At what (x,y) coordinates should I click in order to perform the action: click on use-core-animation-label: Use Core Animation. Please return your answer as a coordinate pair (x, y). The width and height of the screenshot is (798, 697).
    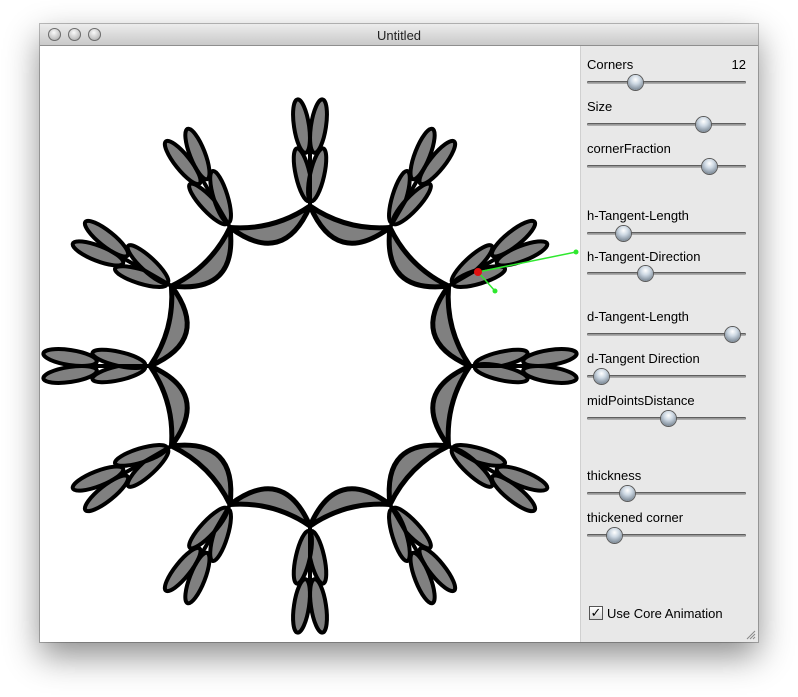
    Looking at the image, I should click on (665, 613).